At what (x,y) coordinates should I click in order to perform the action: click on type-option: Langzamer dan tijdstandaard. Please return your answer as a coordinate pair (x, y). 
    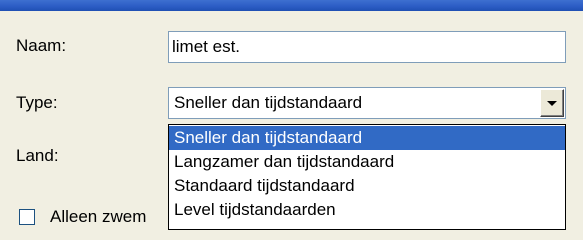
    Looking at the image, I should click on (367, 162).